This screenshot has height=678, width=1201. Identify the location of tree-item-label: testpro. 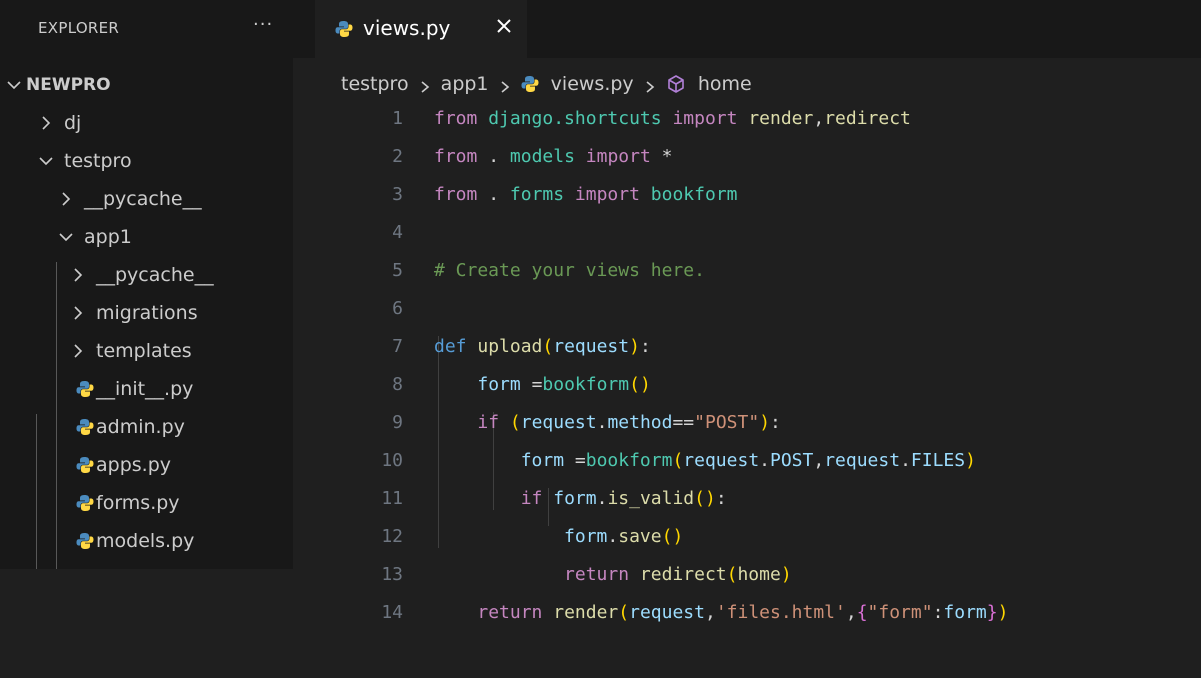
(98, 161).